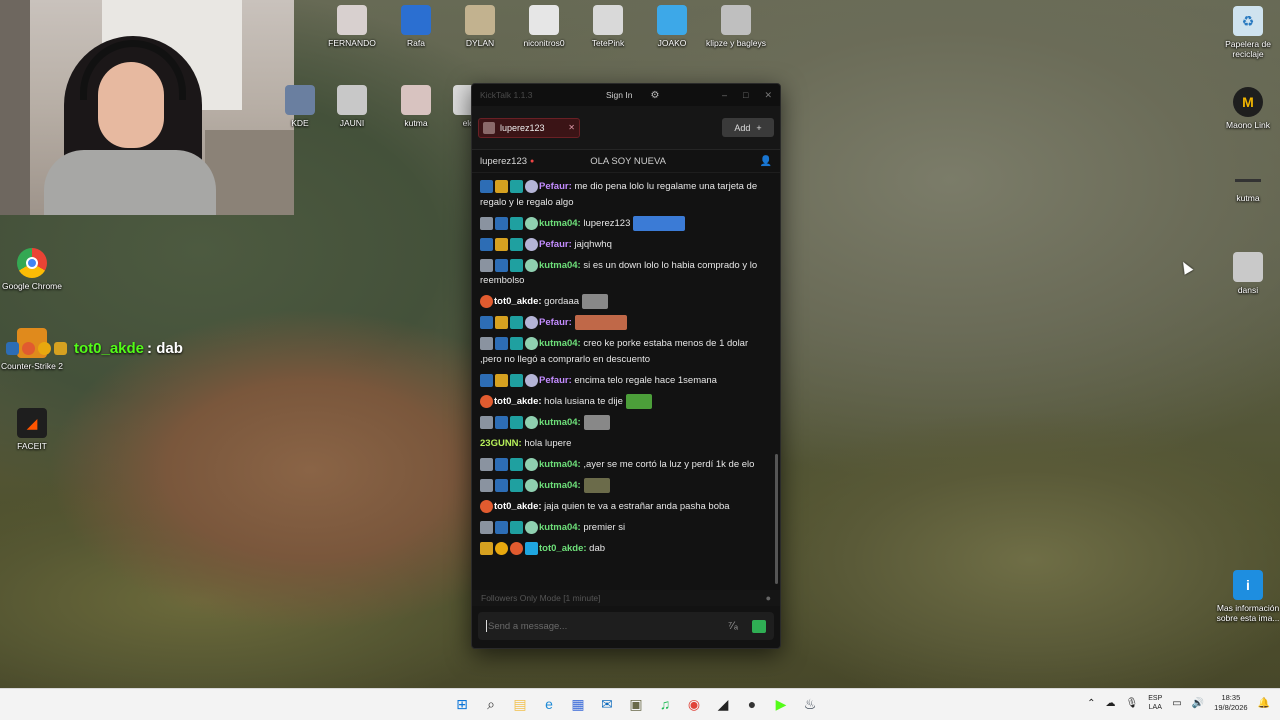 This screenshot has height=720, width=1280. What do you see at coordinates (625, 444) in the screenshot?
I see `chat-message: 23GUNN: hola lupere` at bounding box center [625, 444].